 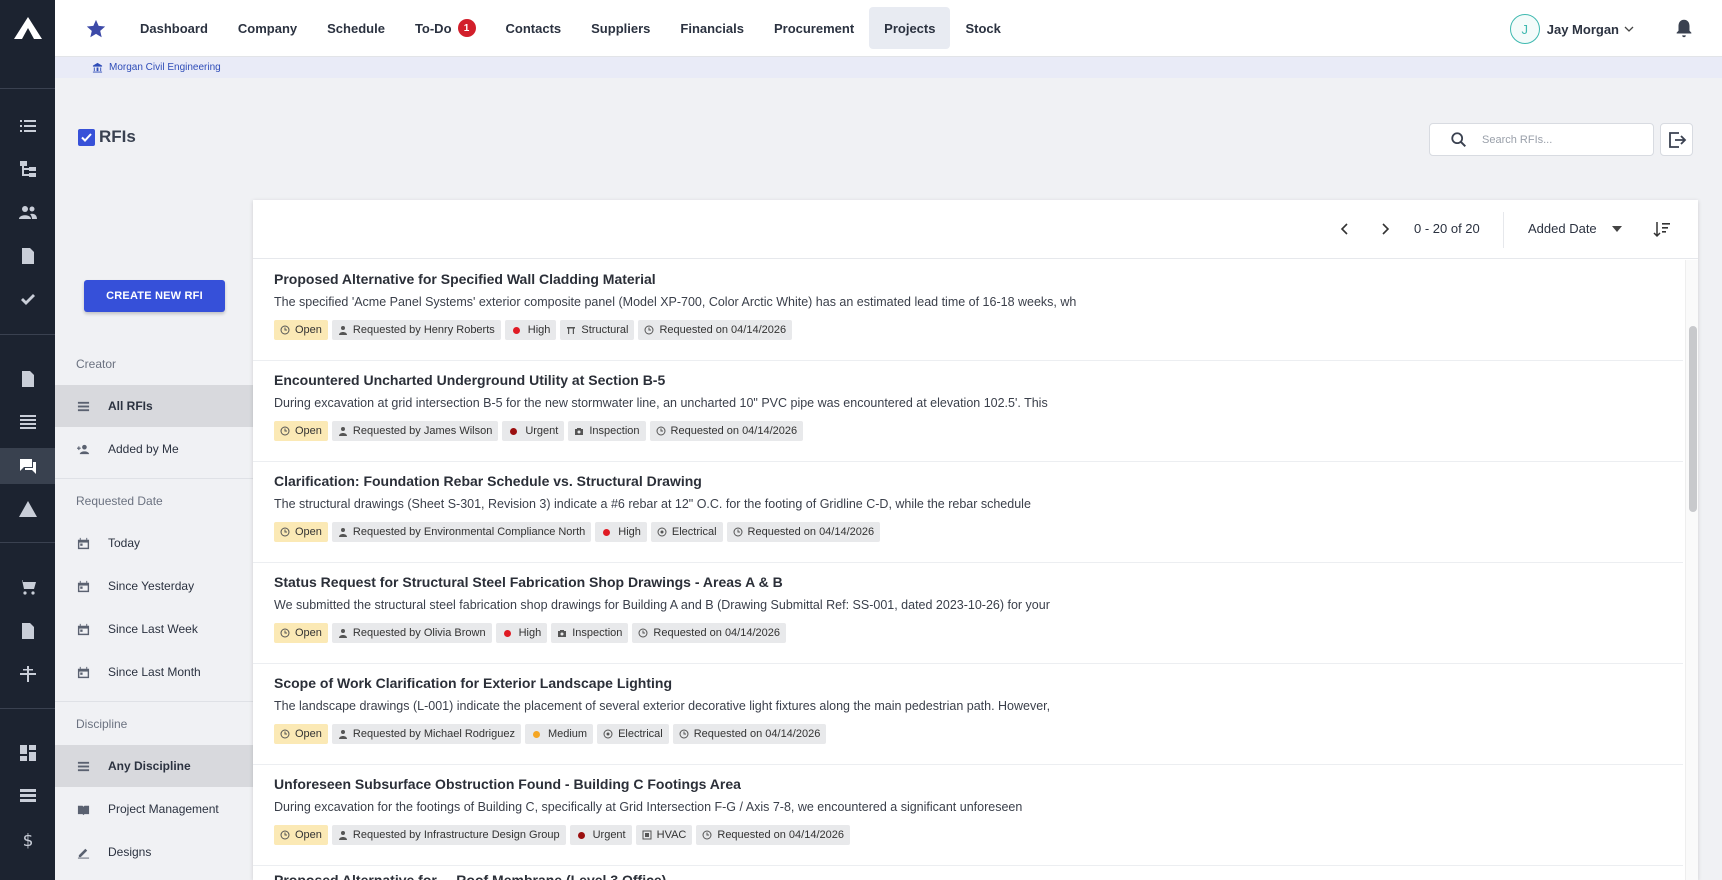 I want to click on filter-heading-requested-date: Requested Date, so click(x=119, y=501).